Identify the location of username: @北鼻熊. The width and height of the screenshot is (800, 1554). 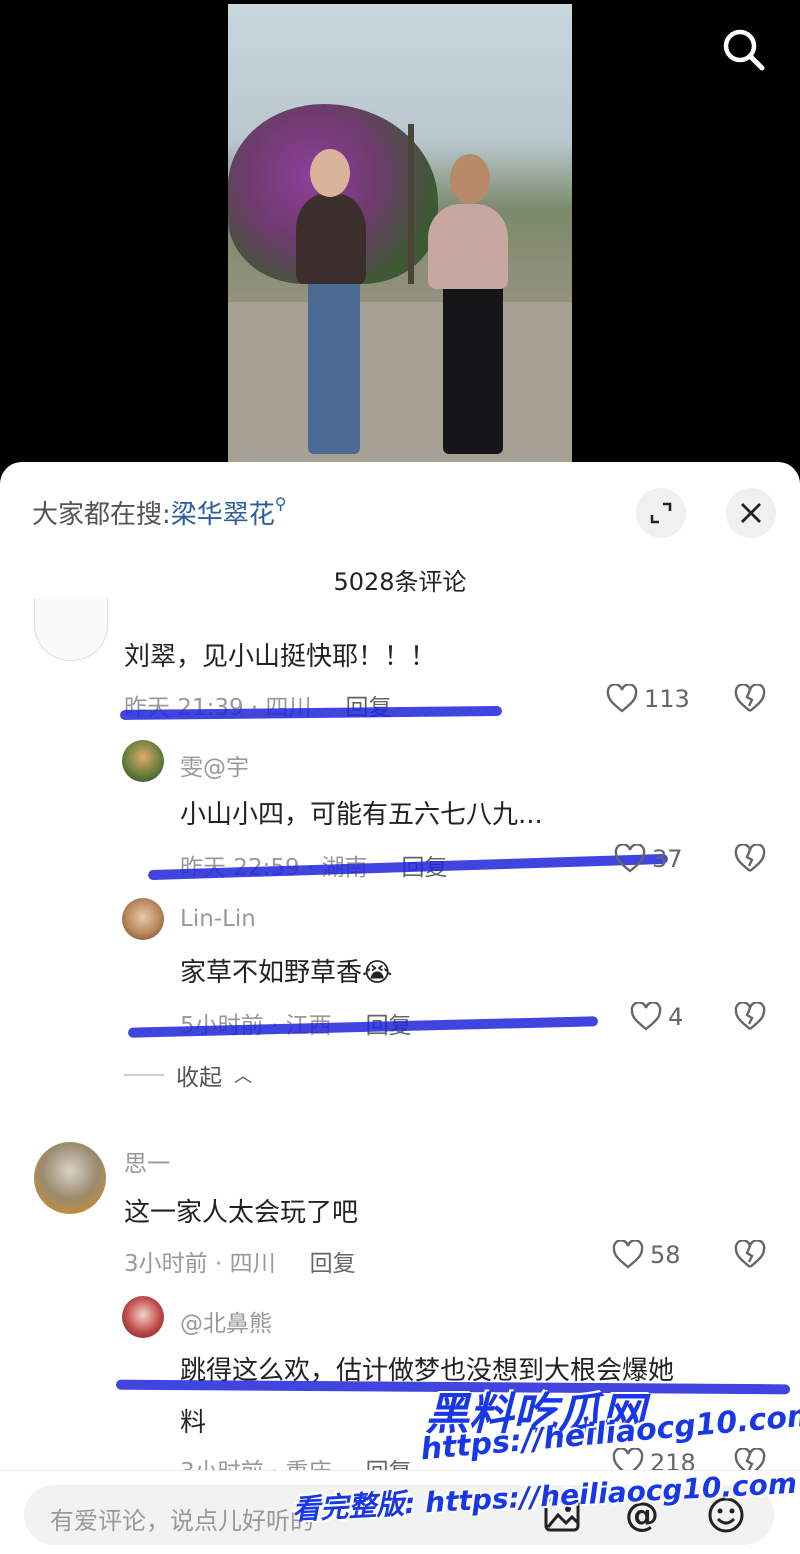
(226, 1321).